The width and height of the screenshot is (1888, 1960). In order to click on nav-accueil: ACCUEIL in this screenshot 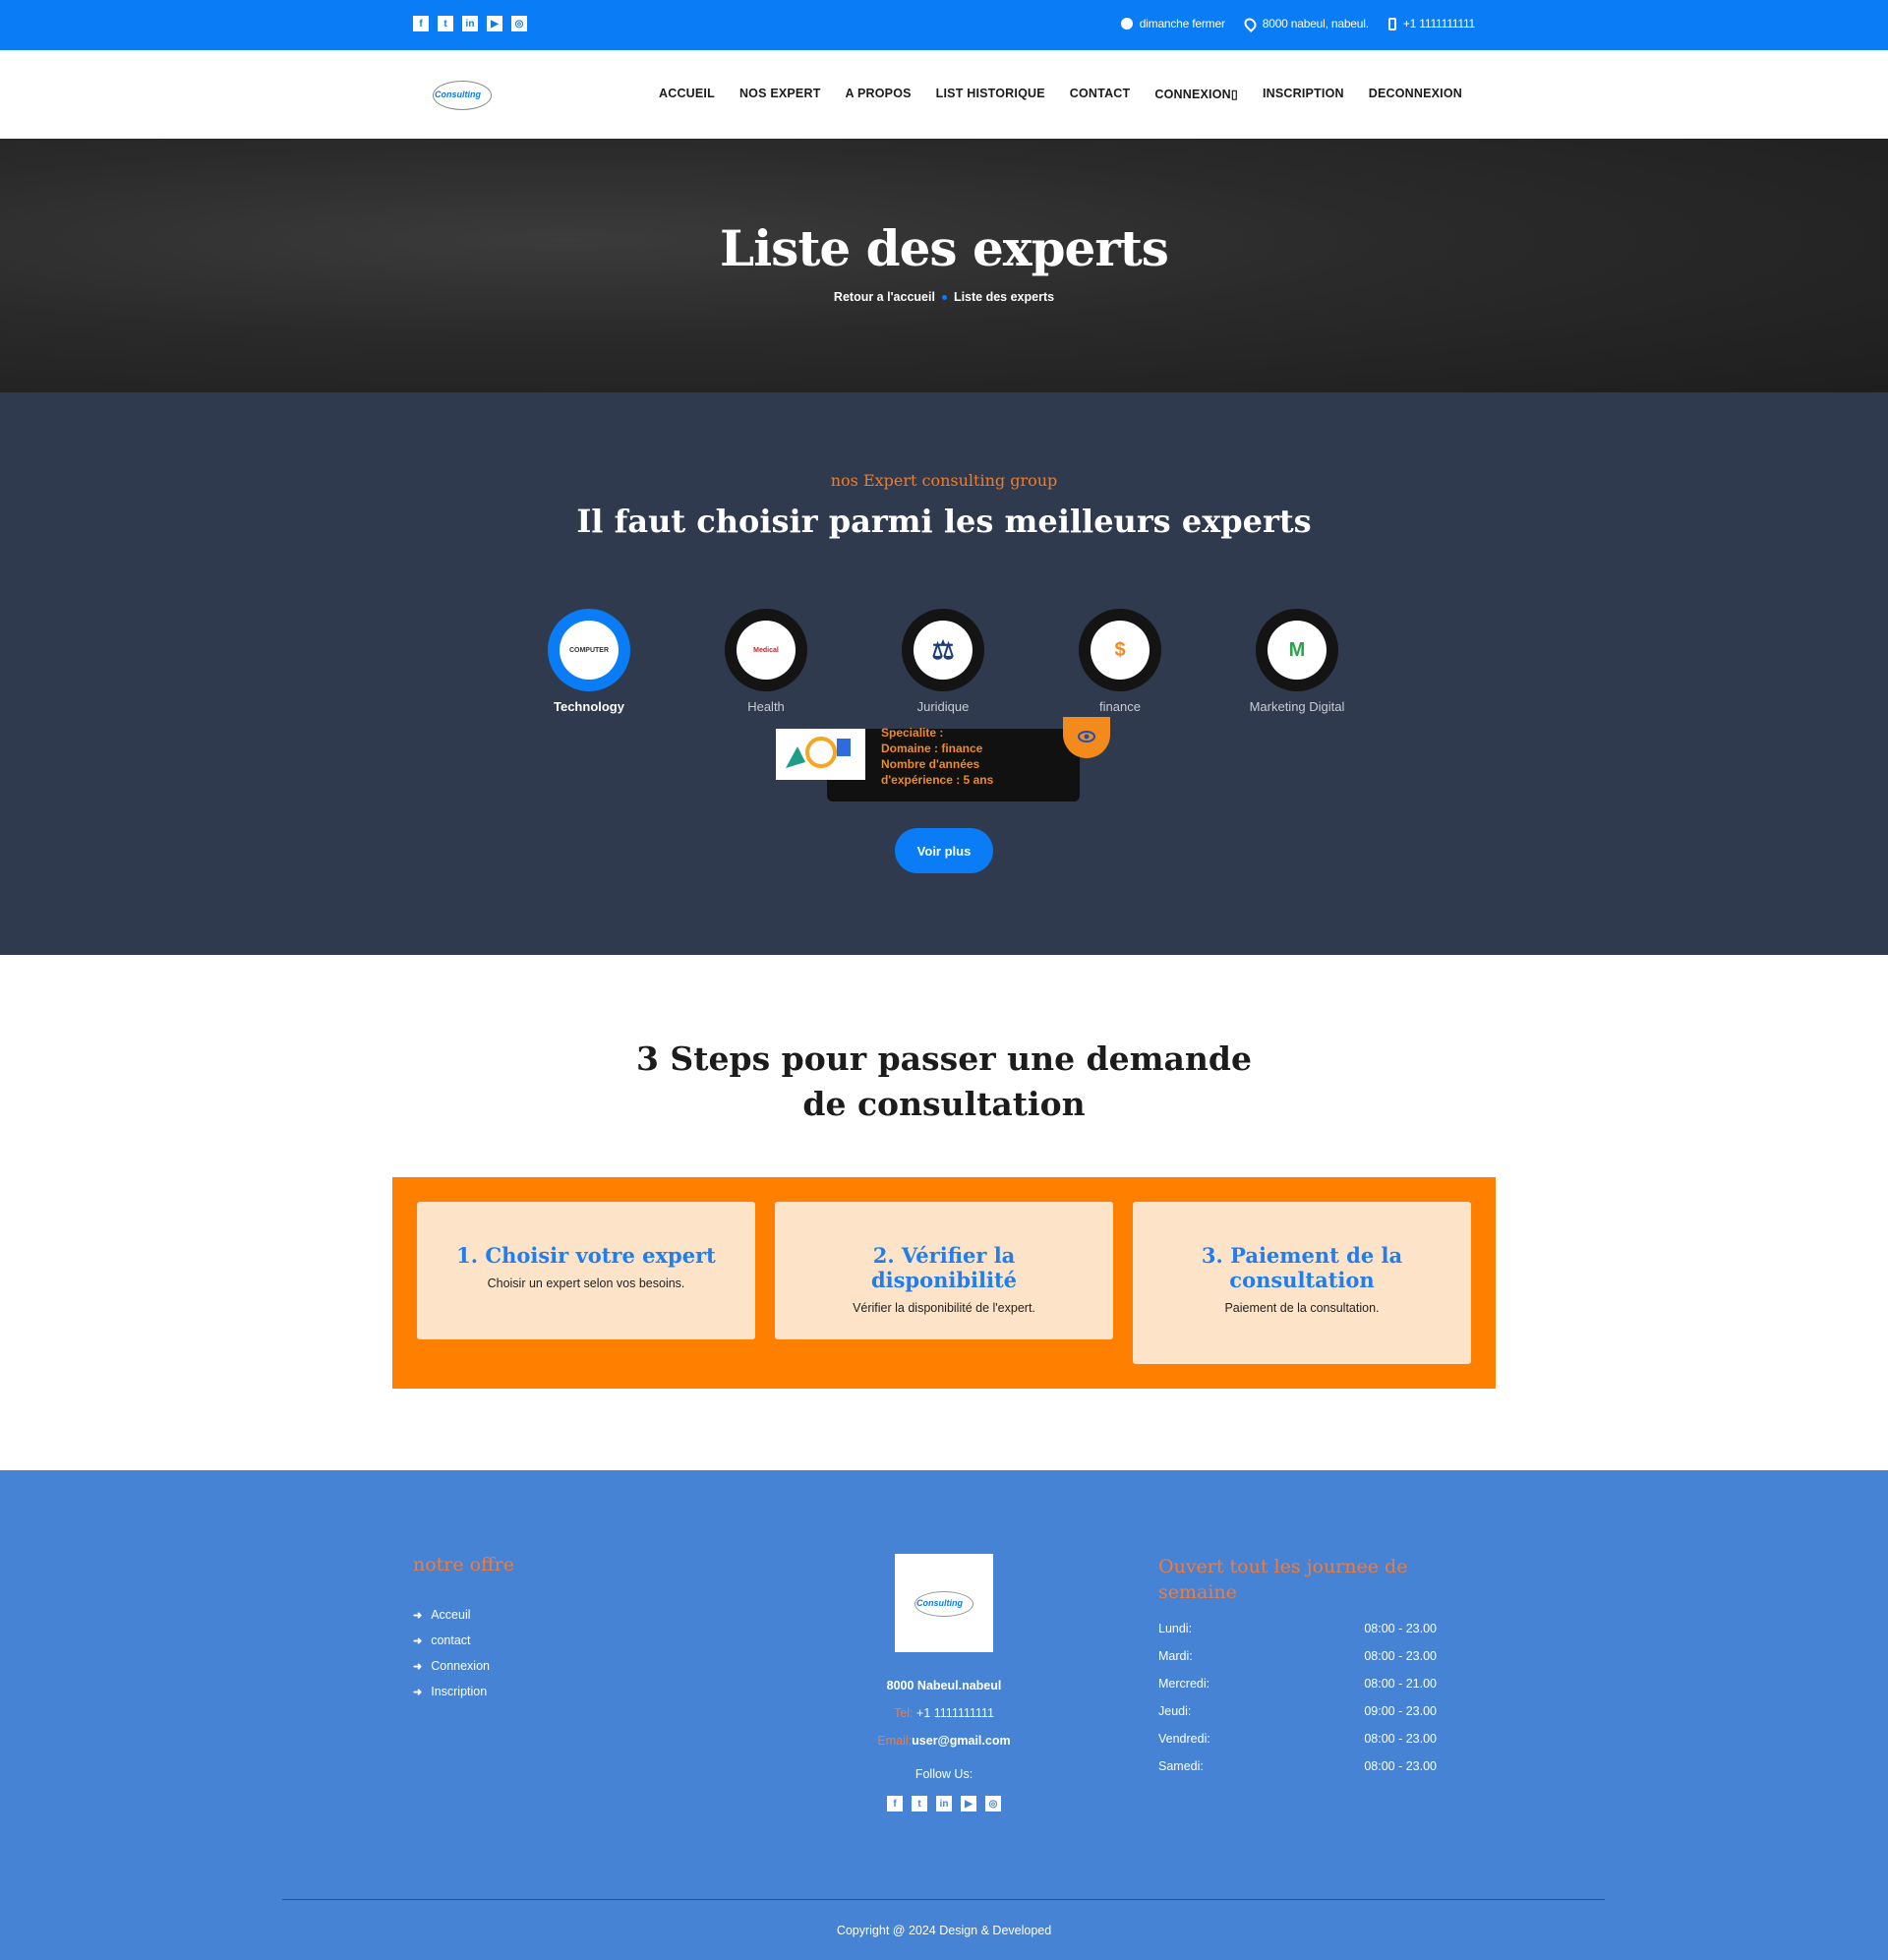, I will do `click(687, 94)`.